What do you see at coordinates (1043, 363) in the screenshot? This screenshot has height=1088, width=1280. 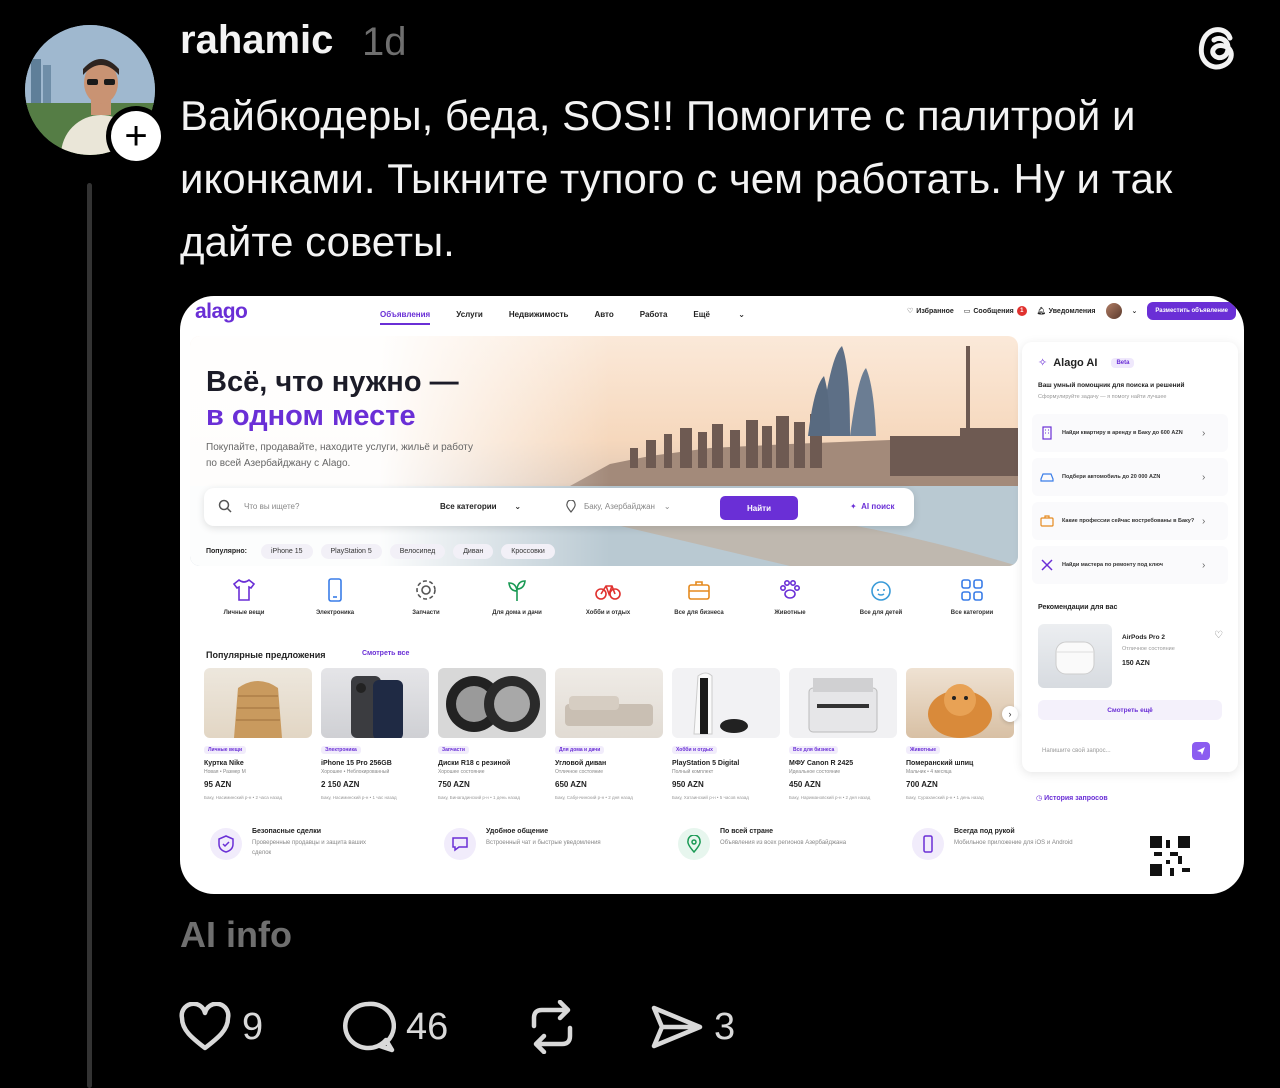 I see `sparkle-icon: ✧` at bounding box center [1043, 363].